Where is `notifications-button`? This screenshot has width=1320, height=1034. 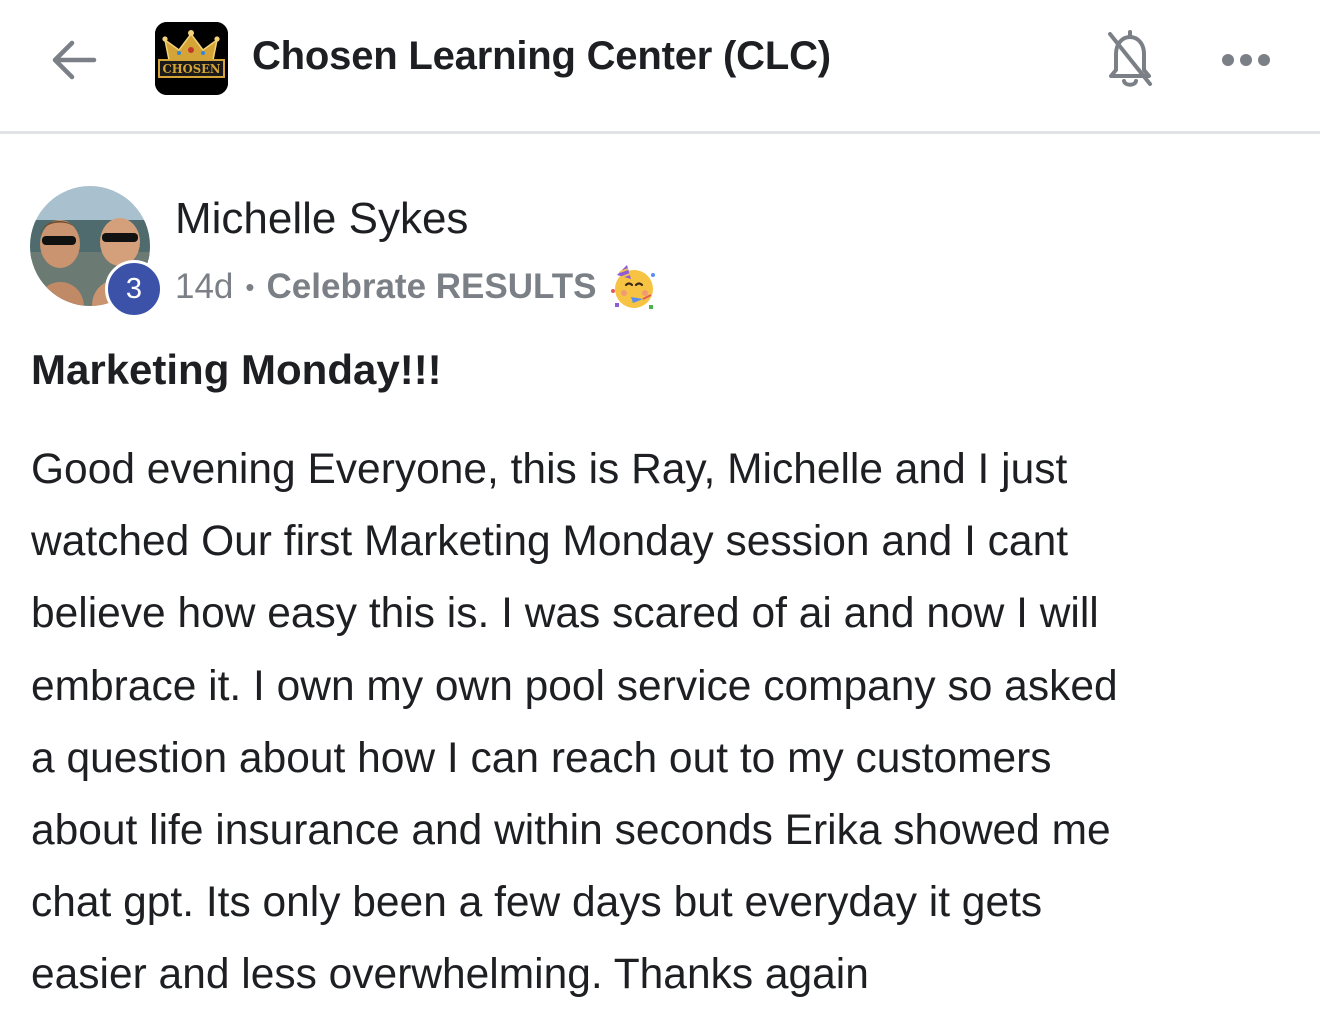
notifications-button is located at coordinates (1130, 58).